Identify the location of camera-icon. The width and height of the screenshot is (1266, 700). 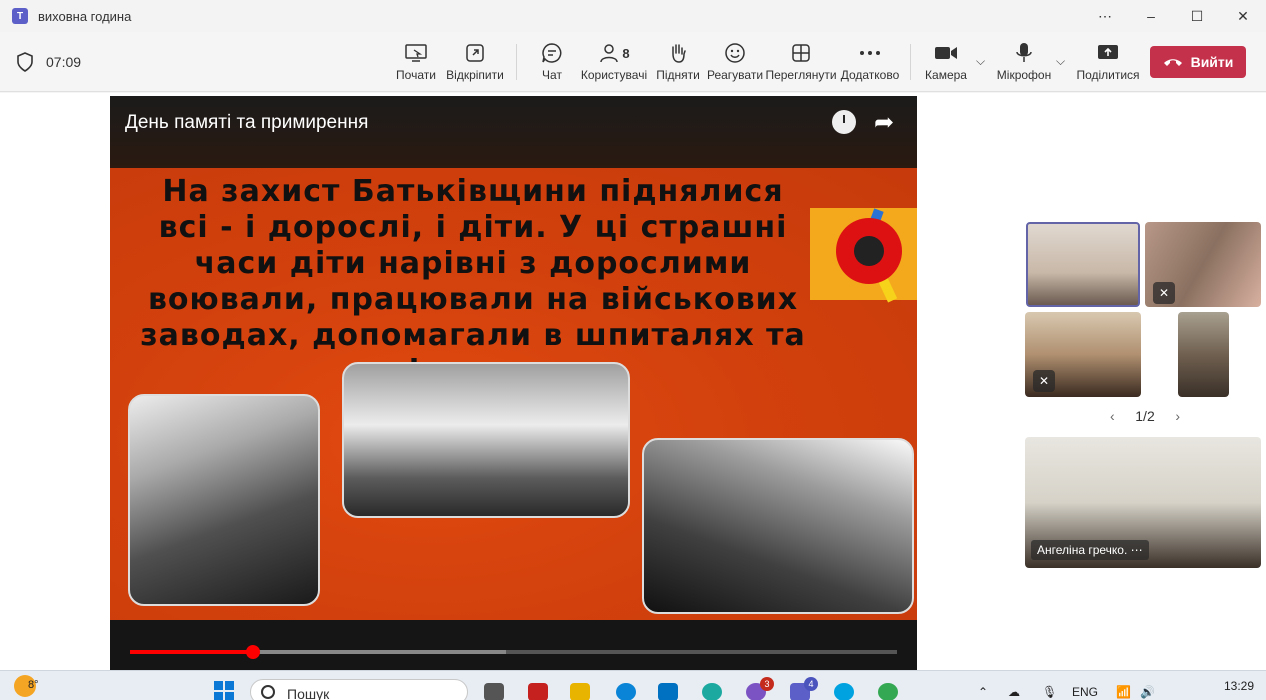
(946, 53).